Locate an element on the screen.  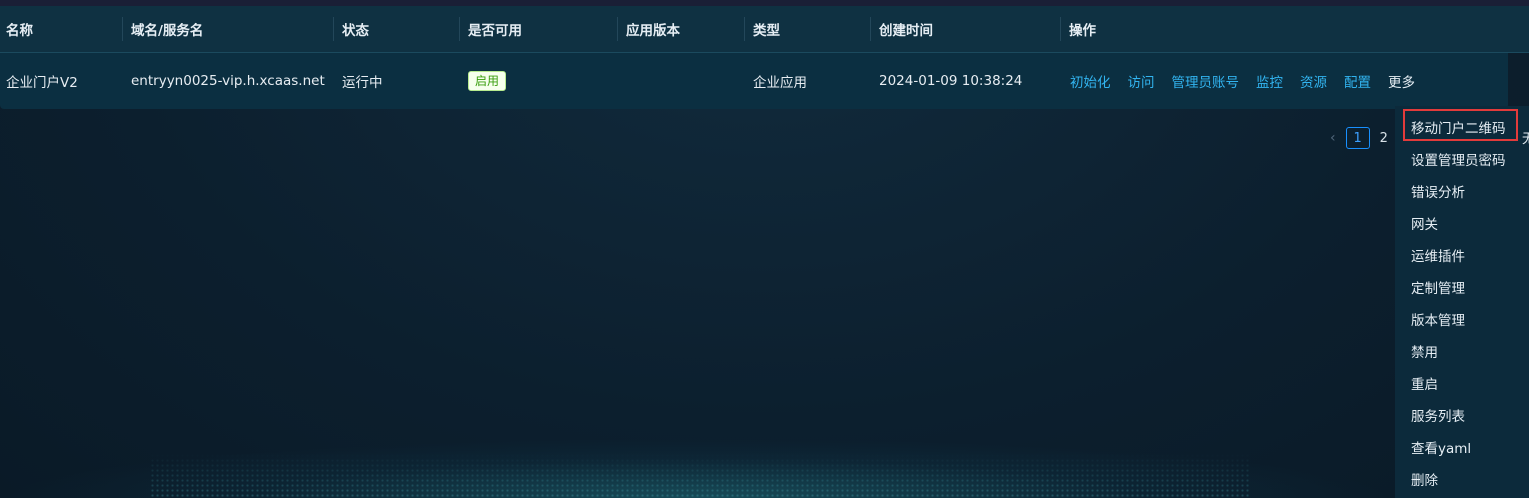
menu-item-restart: 重启 is located at coordinates (1424, 383).